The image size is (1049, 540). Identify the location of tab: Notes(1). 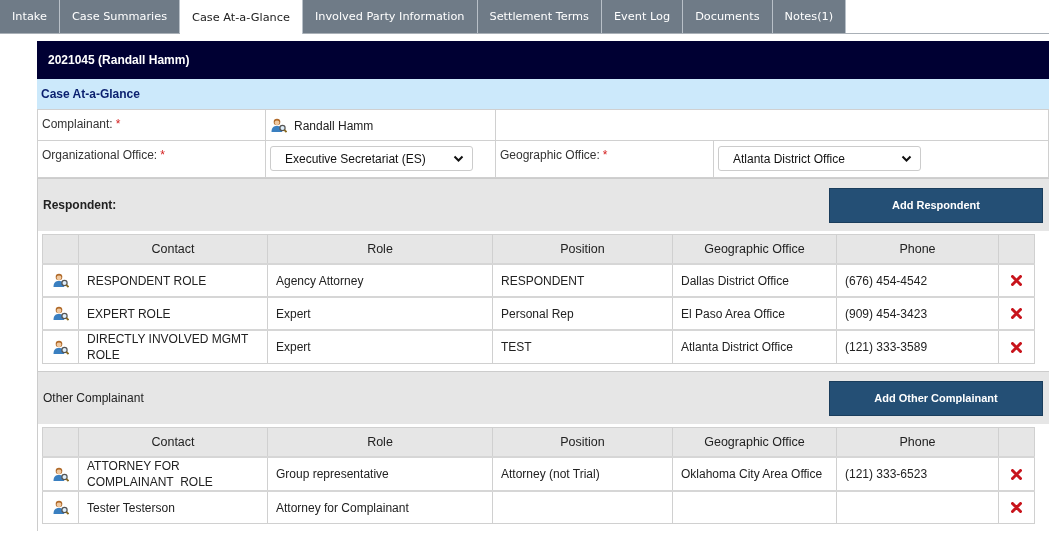
(809, 16).